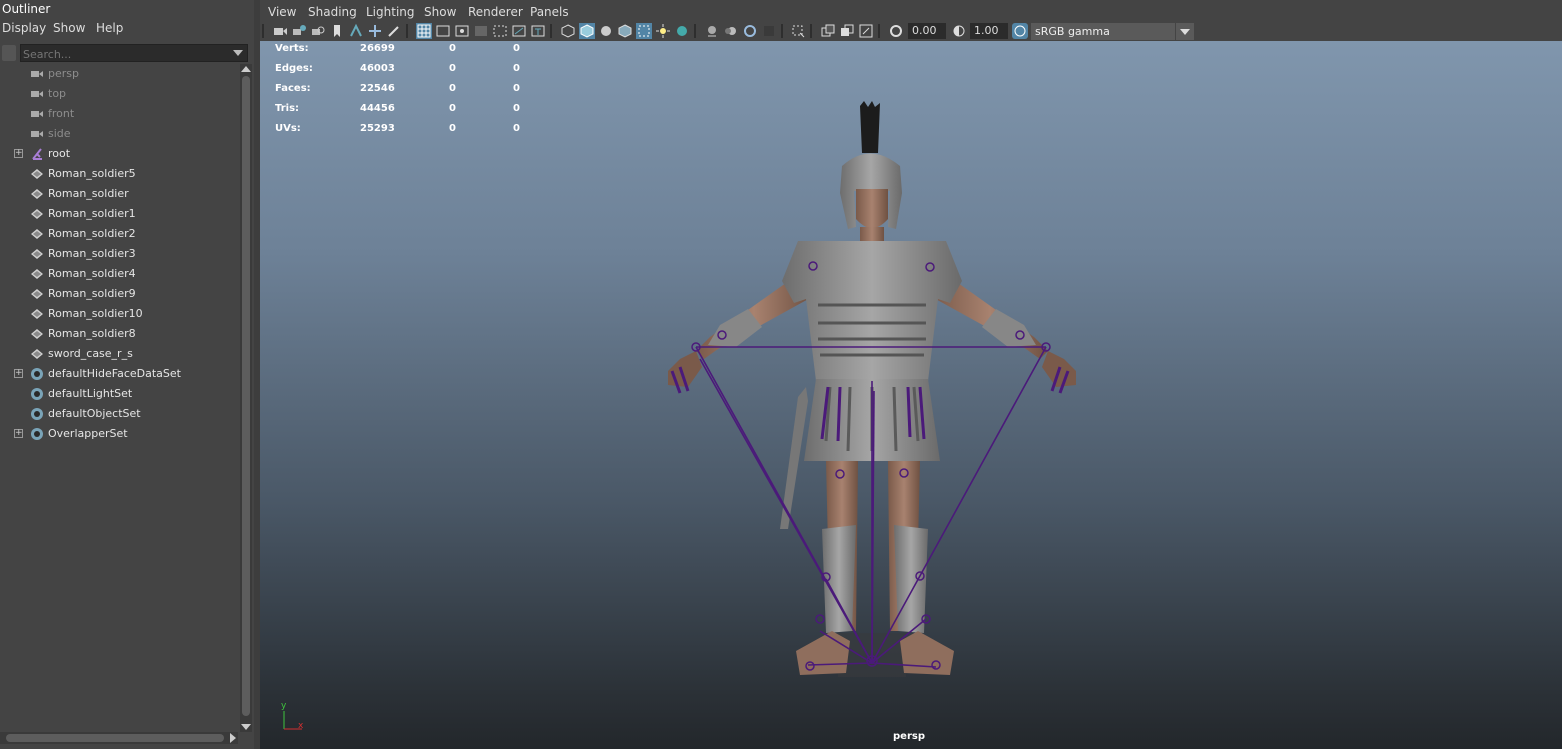  Describe the element at coordinates (119, 334) in the screenshot. I see `outliner-item: Roman_soldier8` at that location.